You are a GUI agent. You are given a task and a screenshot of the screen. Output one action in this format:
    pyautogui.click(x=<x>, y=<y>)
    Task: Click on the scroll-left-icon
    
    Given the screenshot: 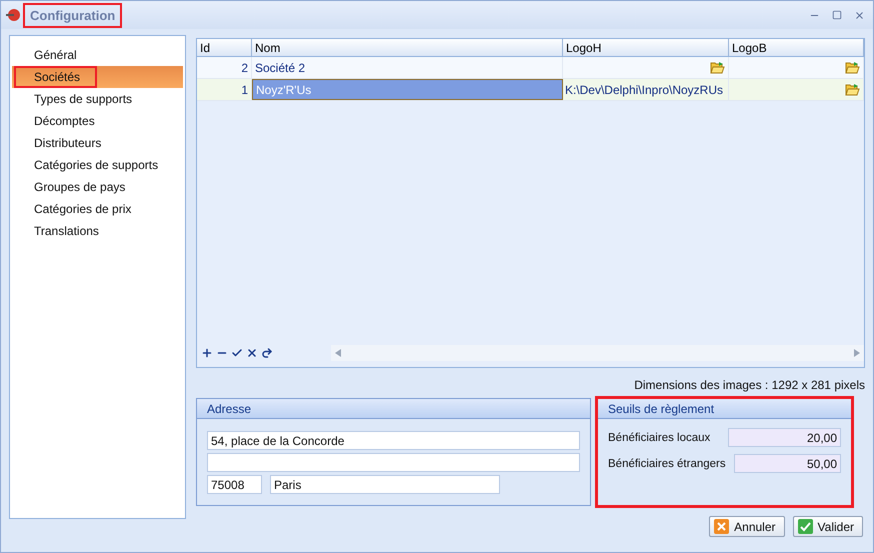 What is the action you would take?
    pyautogui.click(x=338, y=353)
    